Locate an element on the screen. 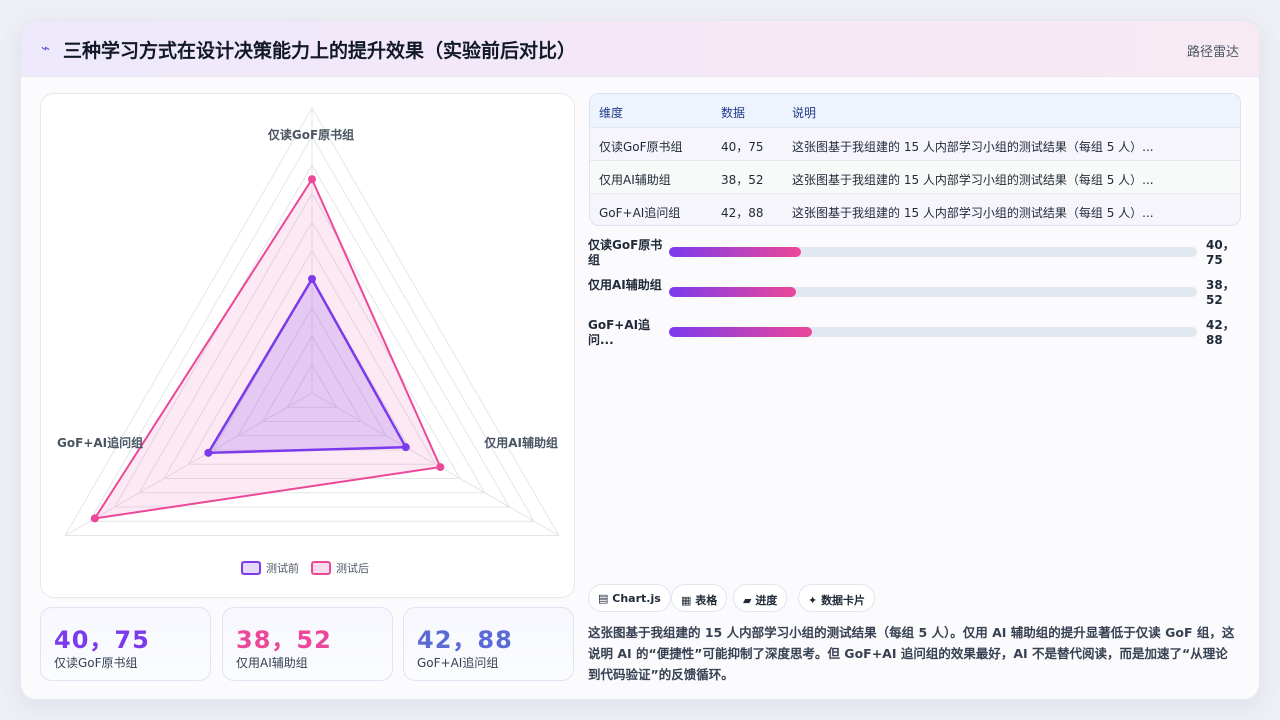 This screenshot has height=720, width=1280. chip-chartjs: ▤ Chart.js is located at coordinates (629, 598).